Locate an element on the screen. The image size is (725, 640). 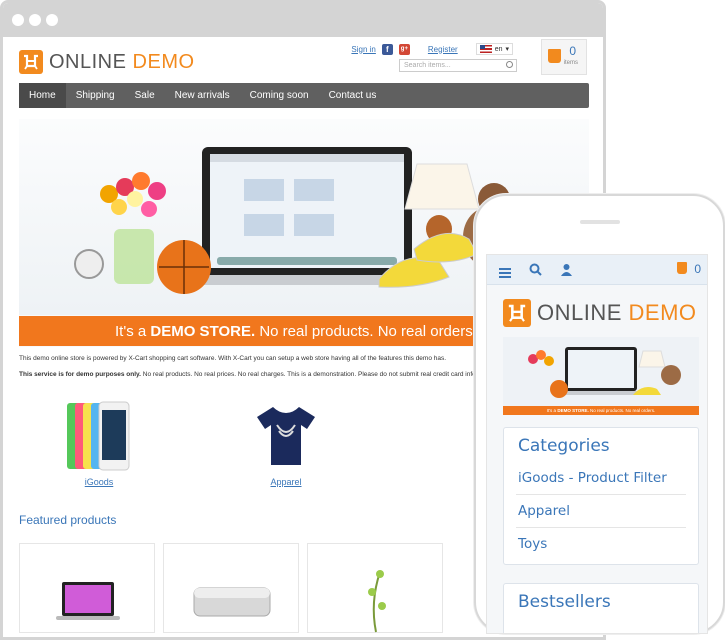
language-selector: en ▾ is located at coordinates (494, 49).